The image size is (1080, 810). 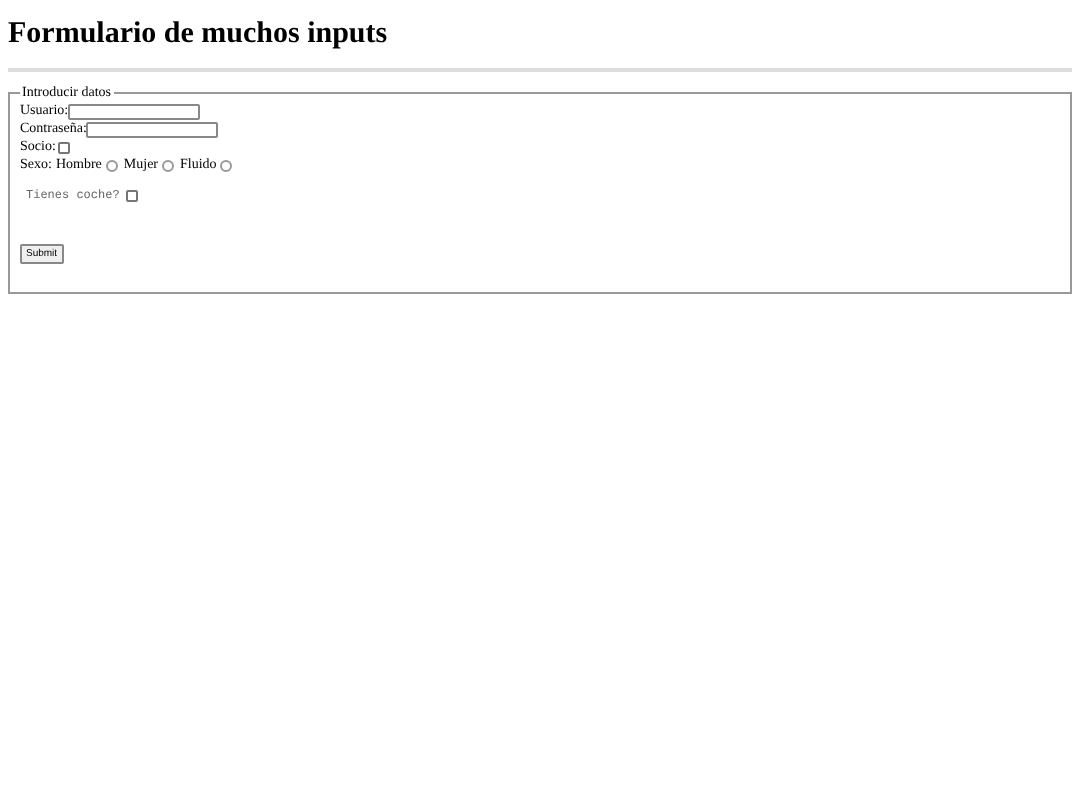 What do you see at coordinates (199, 34) in the screenshot?
I see `page-title: Formulario de muchos inputs` at bounding box center [199, 34].